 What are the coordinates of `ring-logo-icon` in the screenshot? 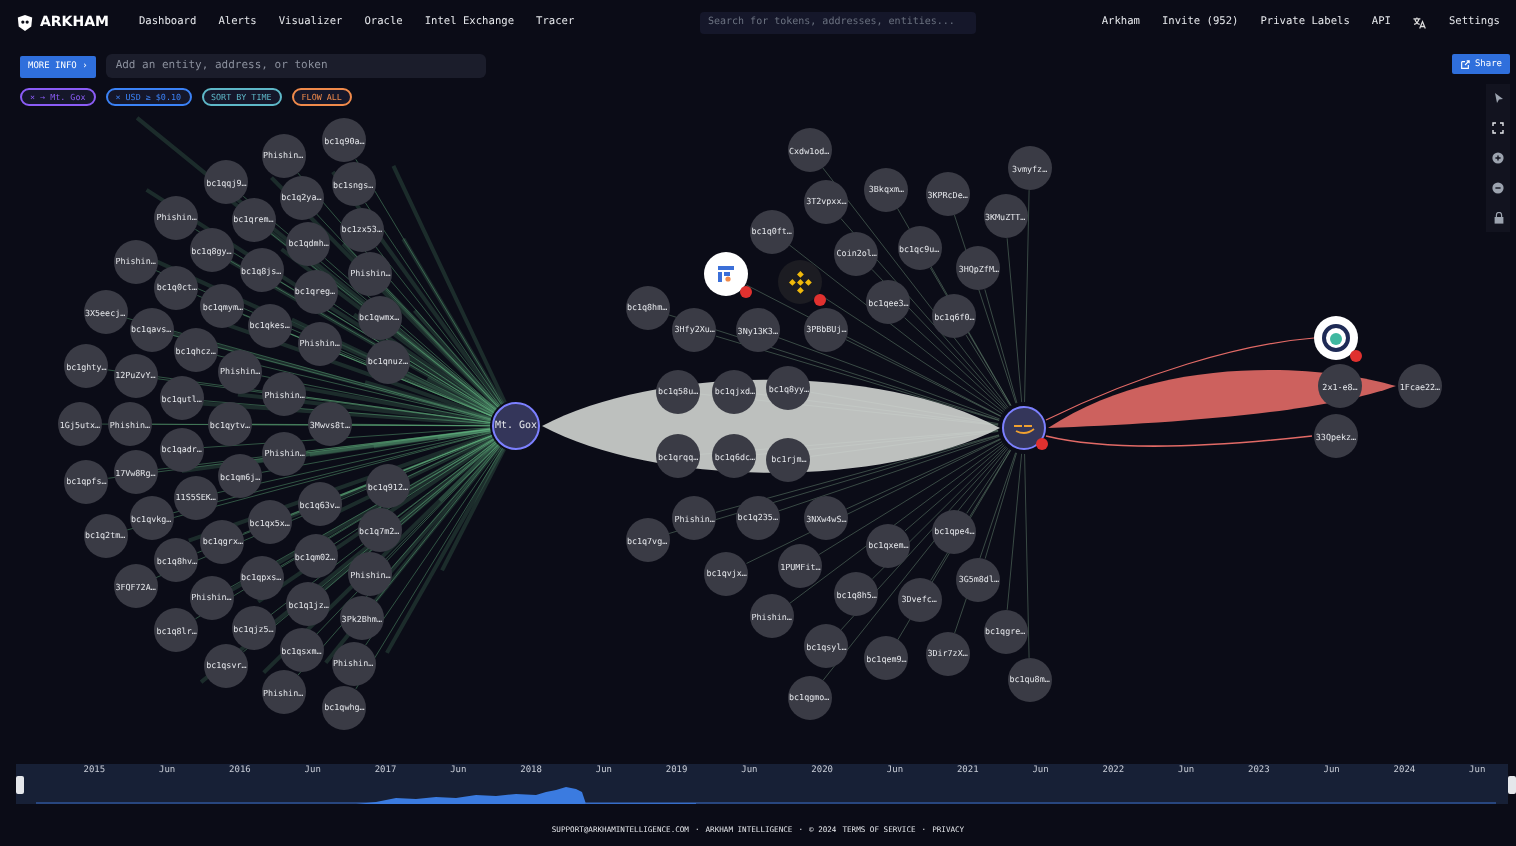 It's located at (1336, 338).